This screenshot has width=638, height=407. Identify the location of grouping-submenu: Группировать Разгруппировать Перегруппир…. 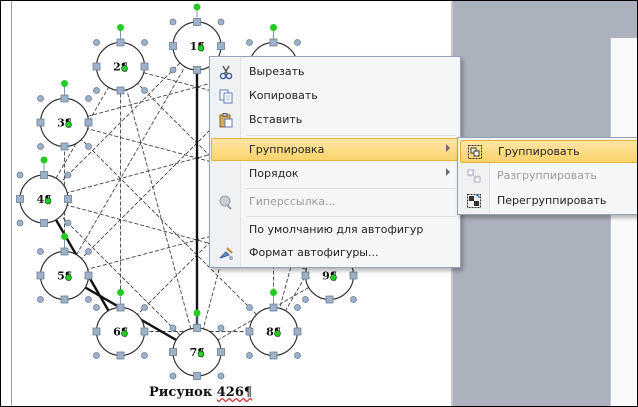
(547, 176).